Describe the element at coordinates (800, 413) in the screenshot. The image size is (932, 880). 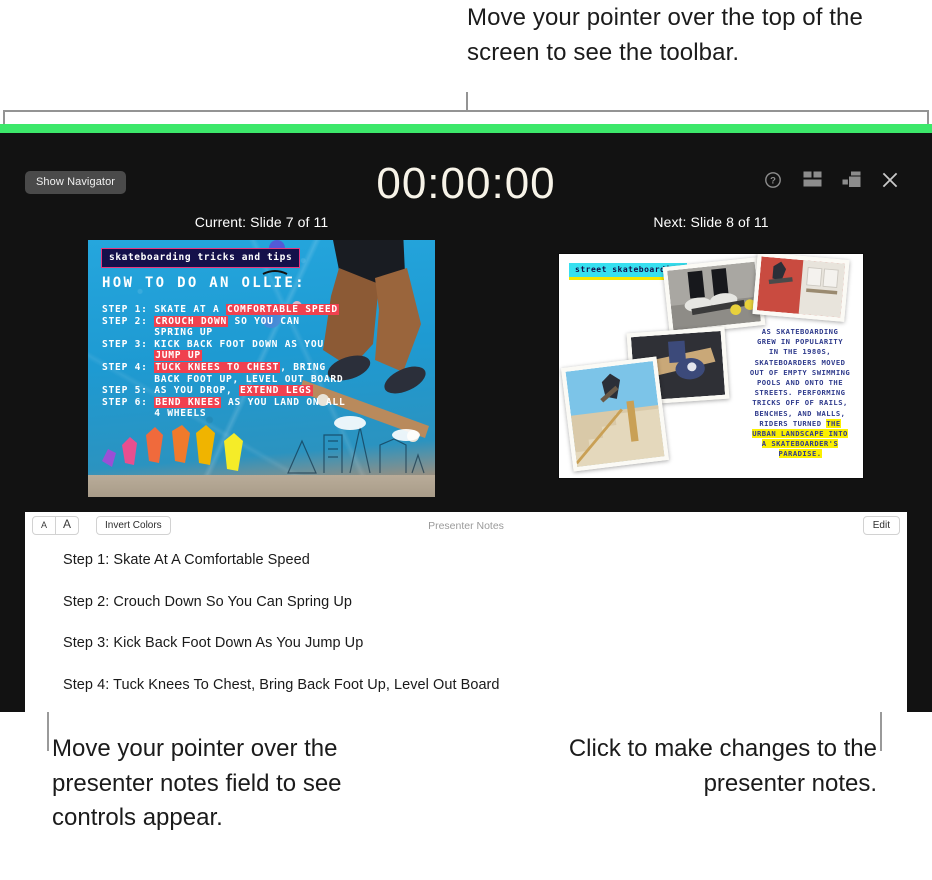
I see `next-text-line: BENCHES, AND WALLS,` at that location.